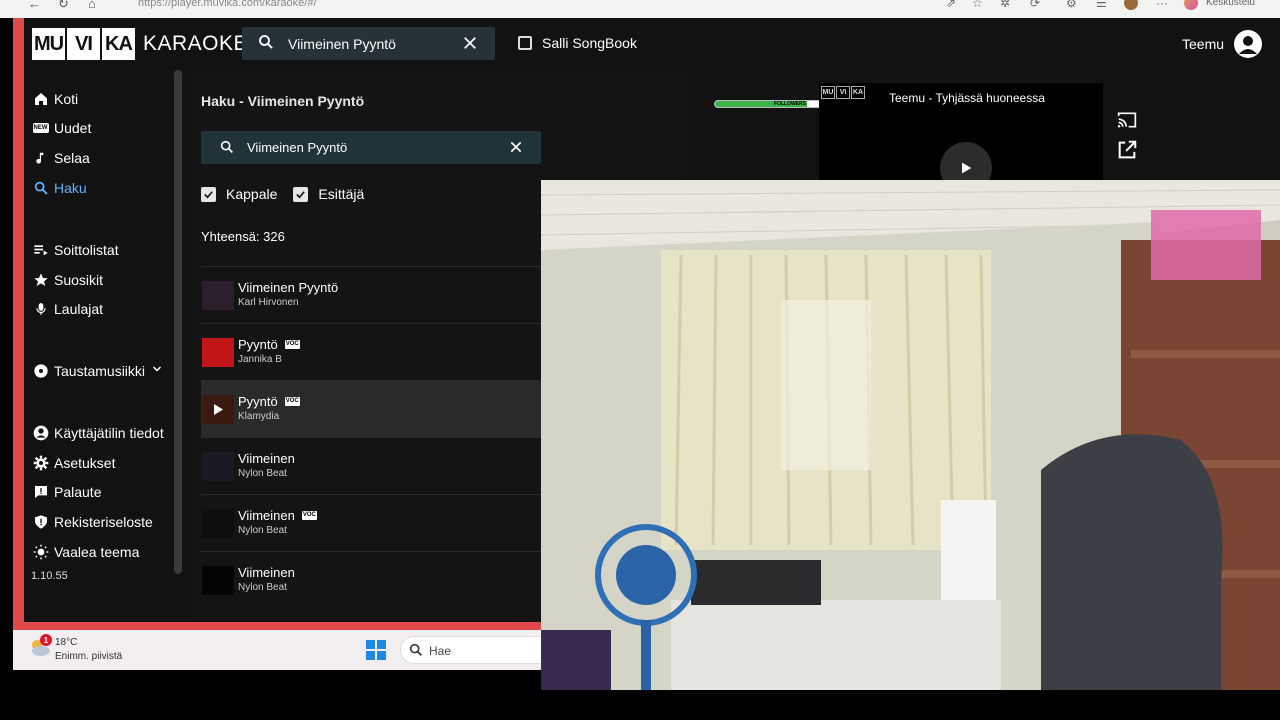 This screenshot has height=720, width=1280. I want to click on sidebar-item-label: Palaute, so click(78, 492).